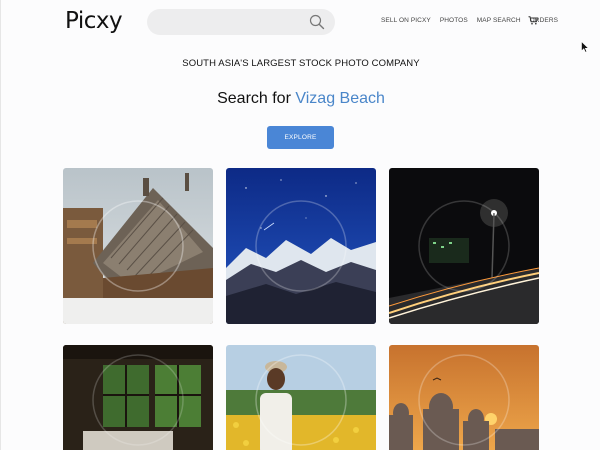 This screenshot has height=450, width=600. Describe the element at coordinates (300, 137) in the screenshot. I see `explore-button: EXPLORE` at that location.